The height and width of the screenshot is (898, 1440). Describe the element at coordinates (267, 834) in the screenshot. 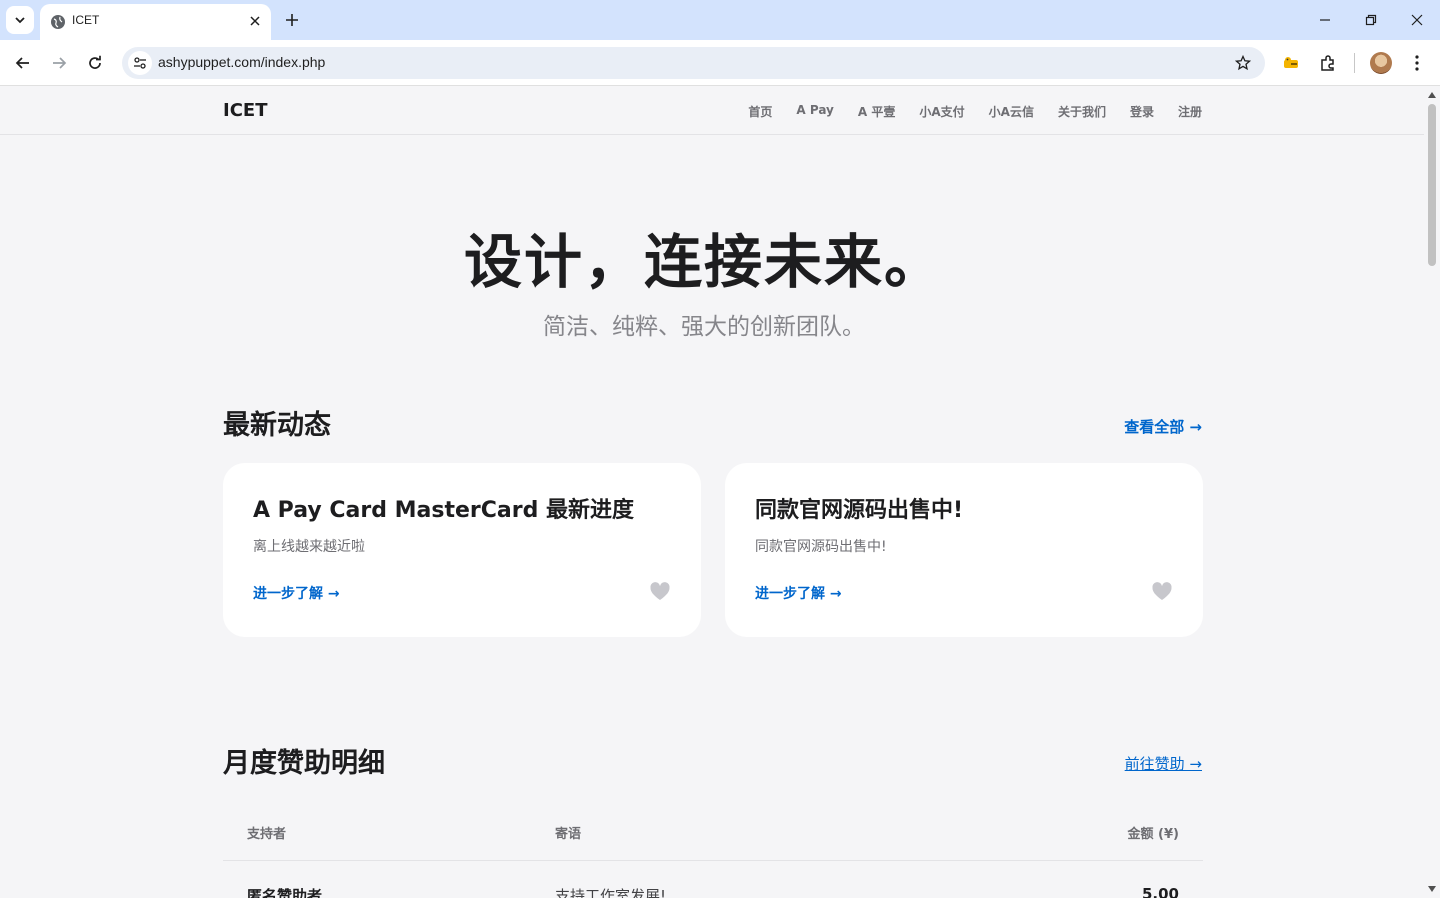

I see `column-supporter: 支持者` at that location.